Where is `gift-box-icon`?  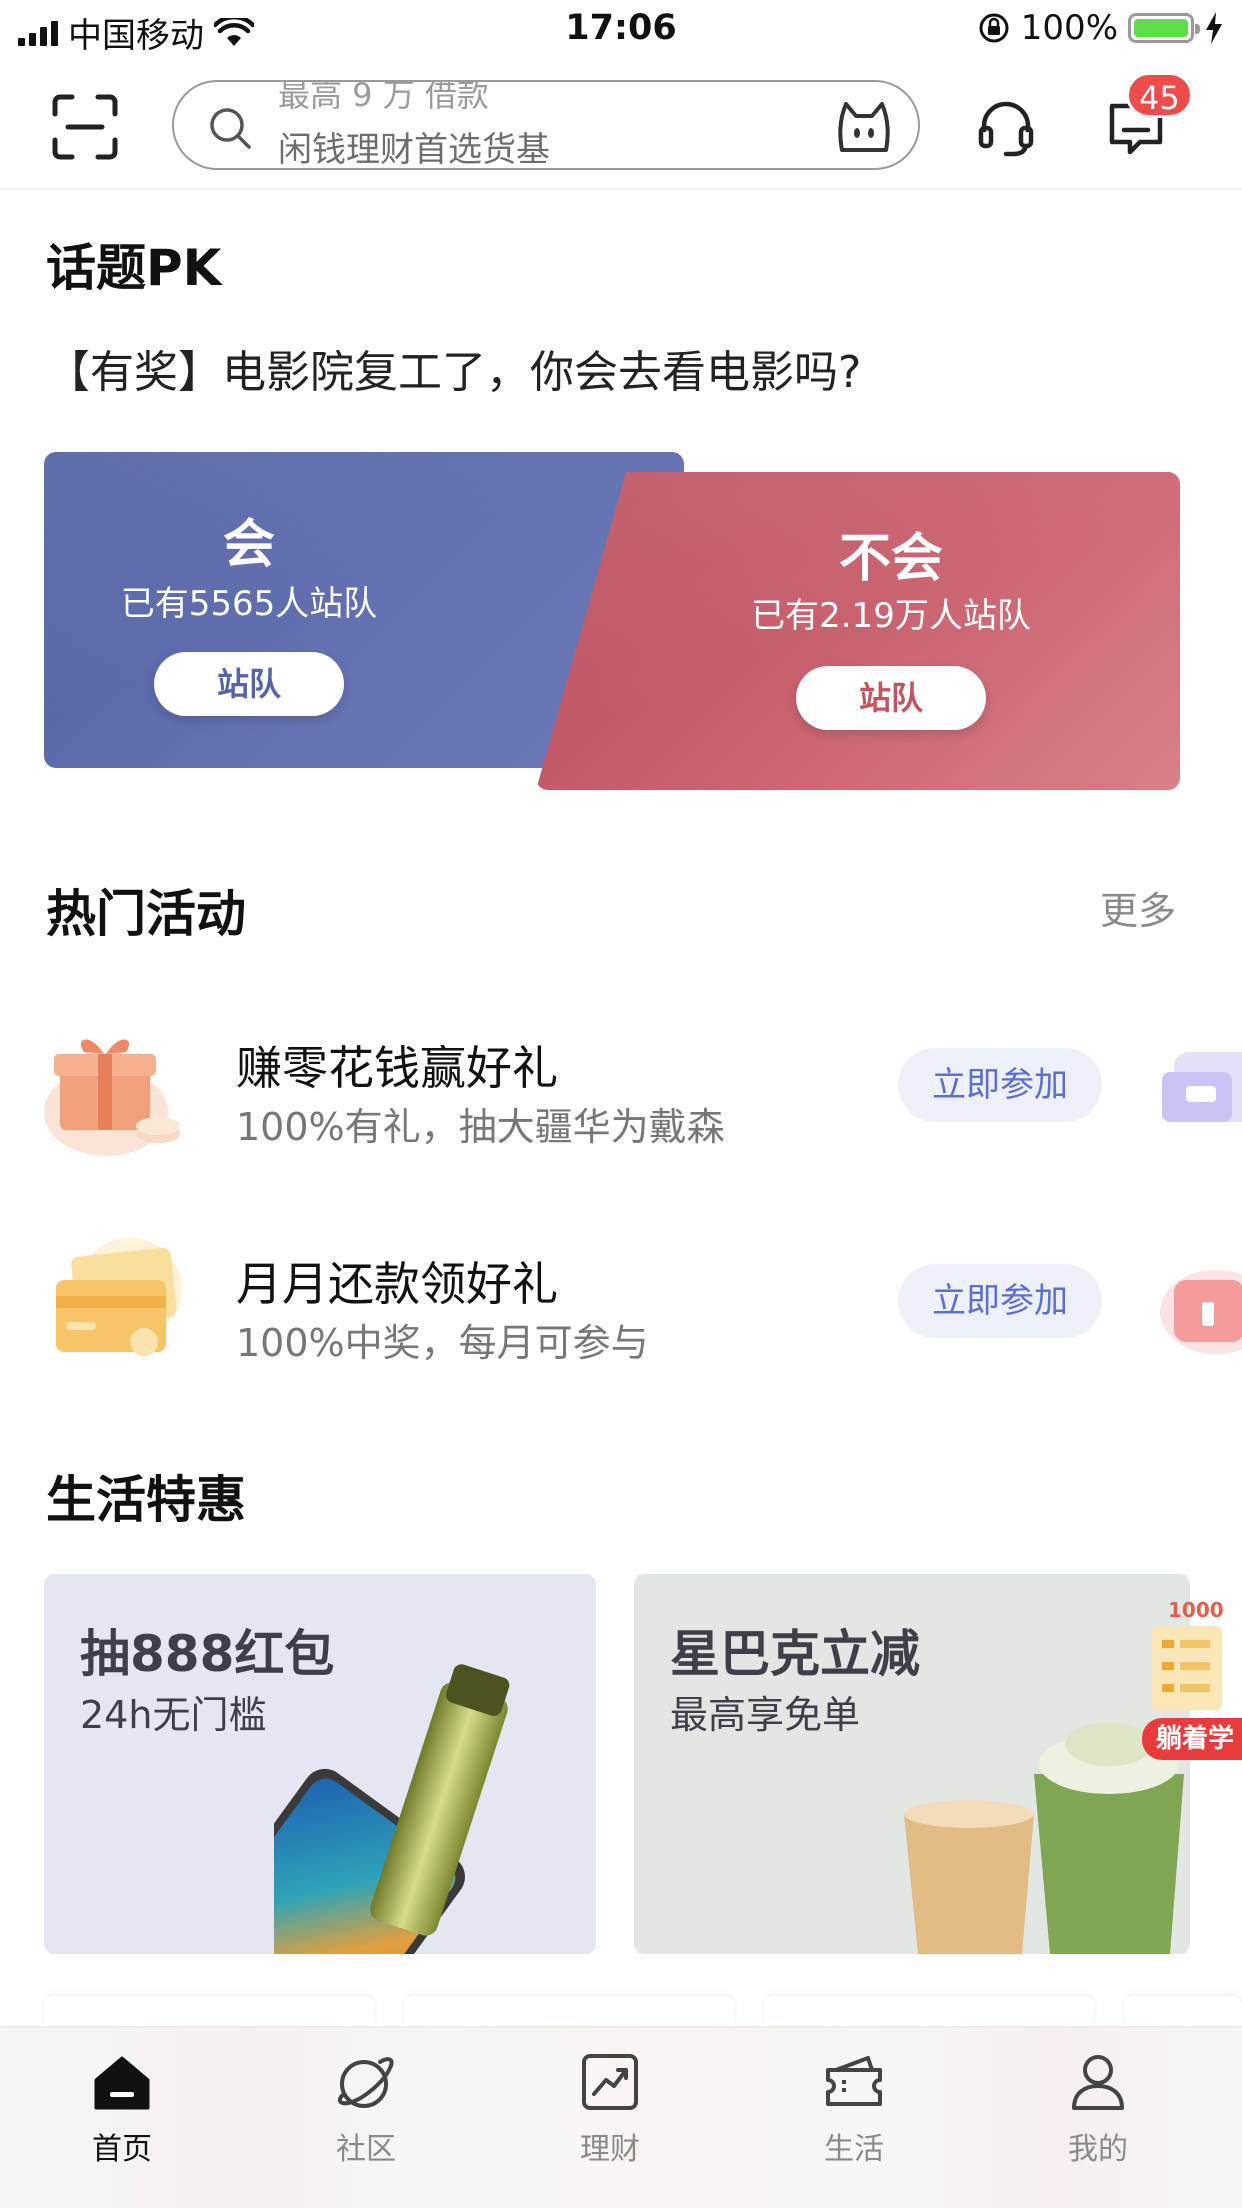
gift-box-icon is located at coordinates (112, 1097).